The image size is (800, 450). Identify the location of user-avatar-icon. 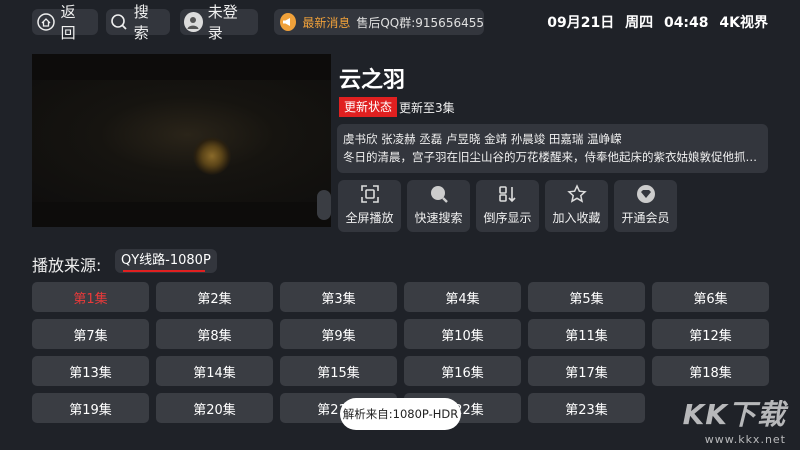
(193, 22).